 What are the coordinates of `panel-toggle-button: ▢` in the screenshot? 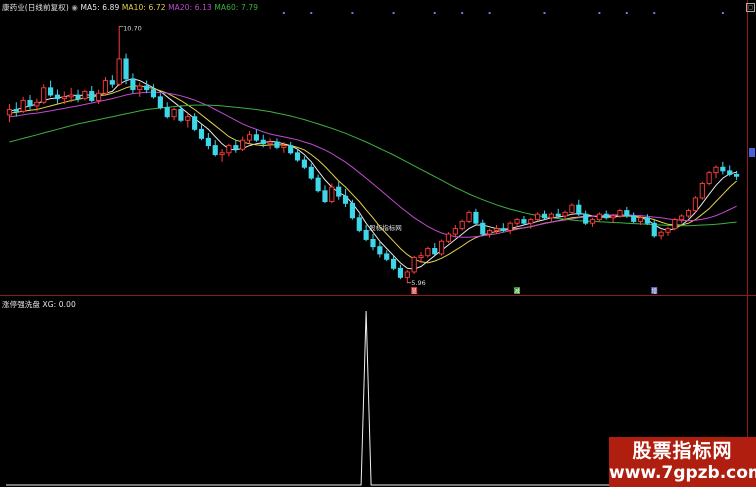 It's located at (750, 7).